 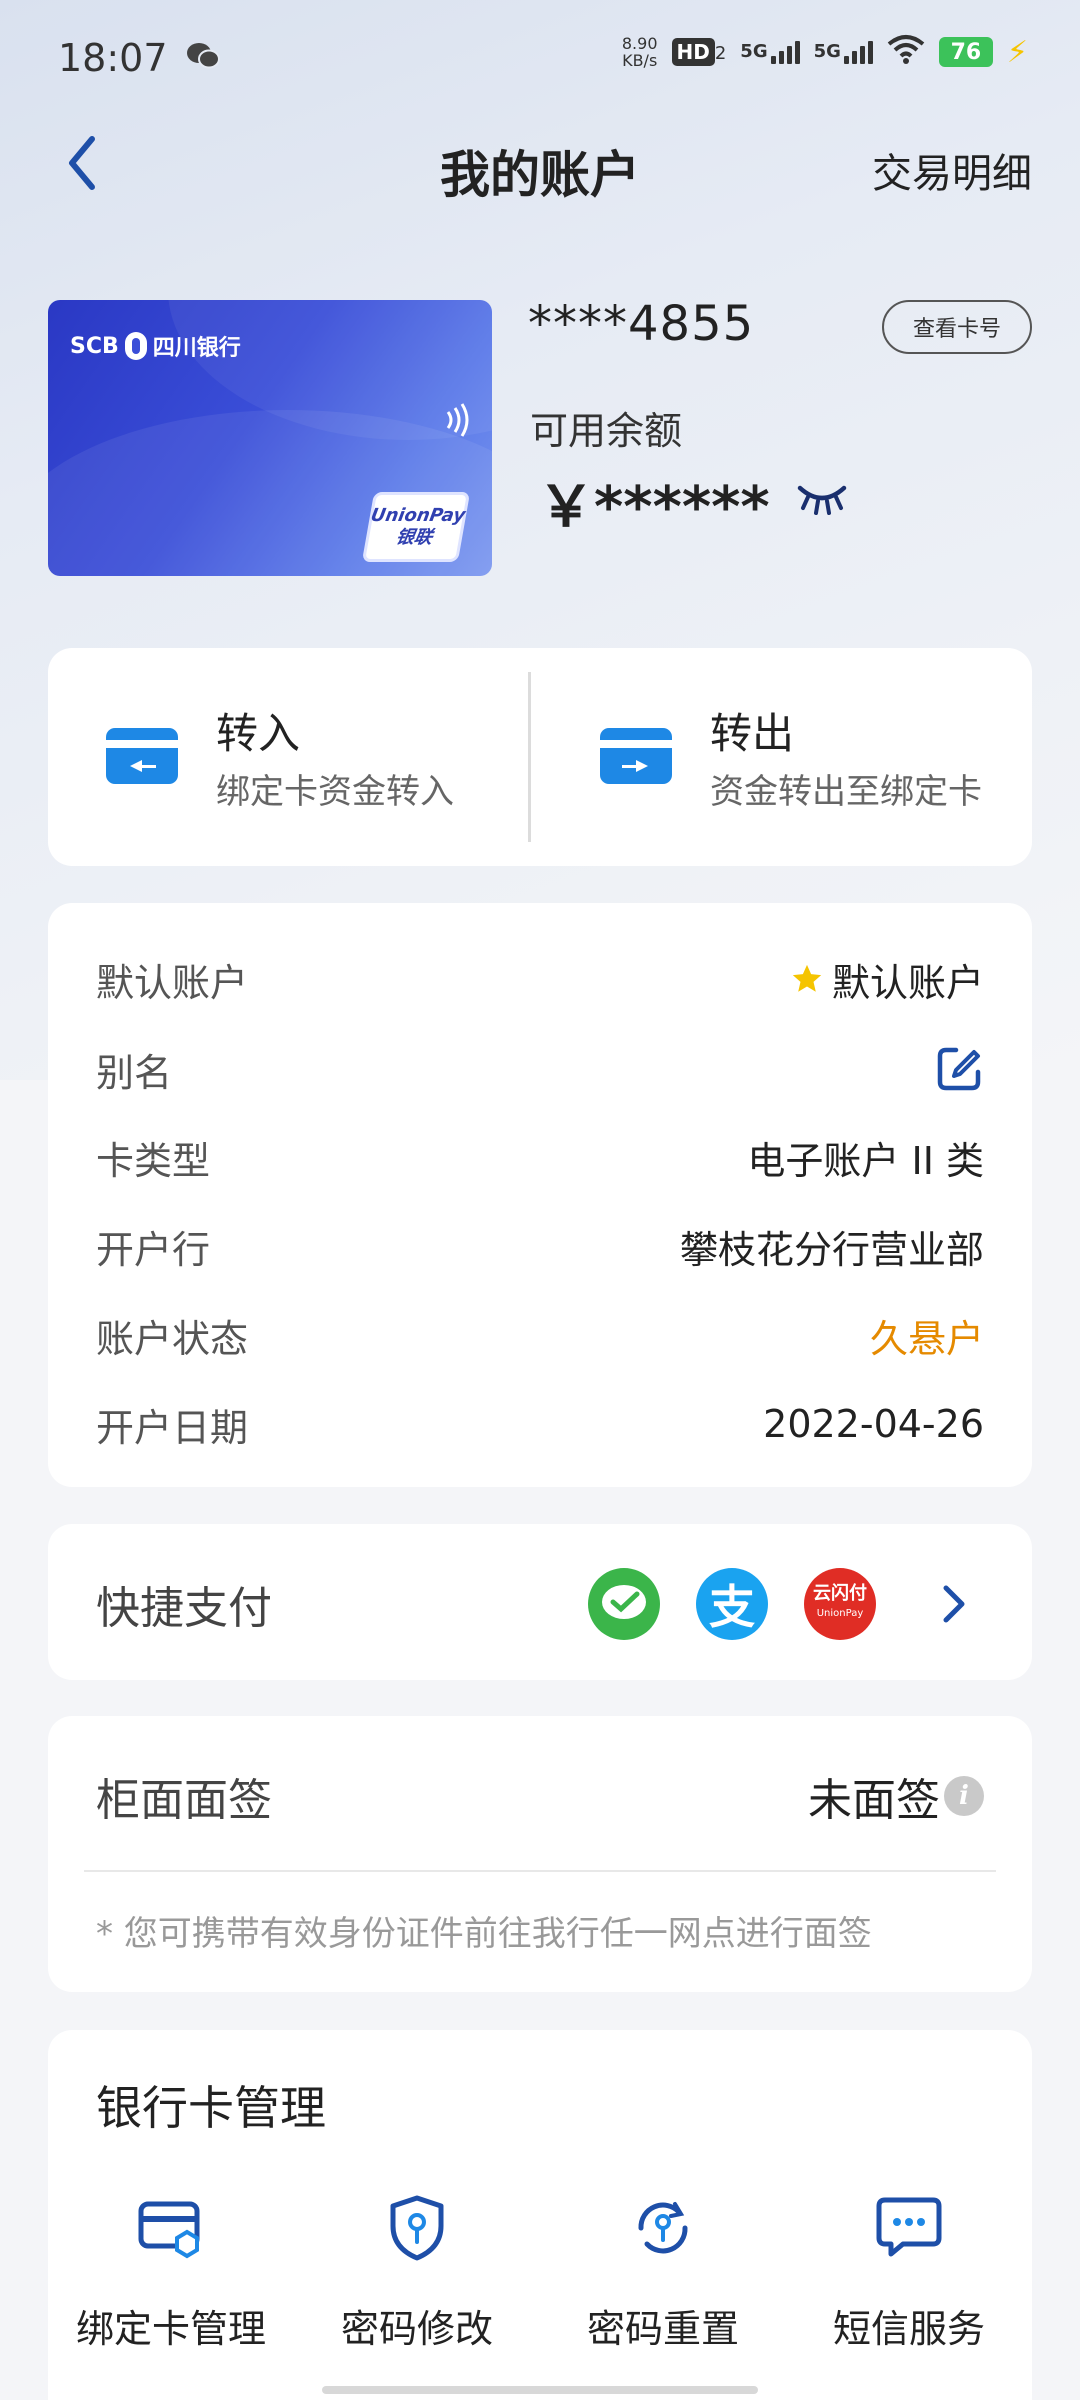 What do you see at coordinates (822, 499) in the screenshot?
I see `eye-closed-icon` at bounding box center [822, 499].